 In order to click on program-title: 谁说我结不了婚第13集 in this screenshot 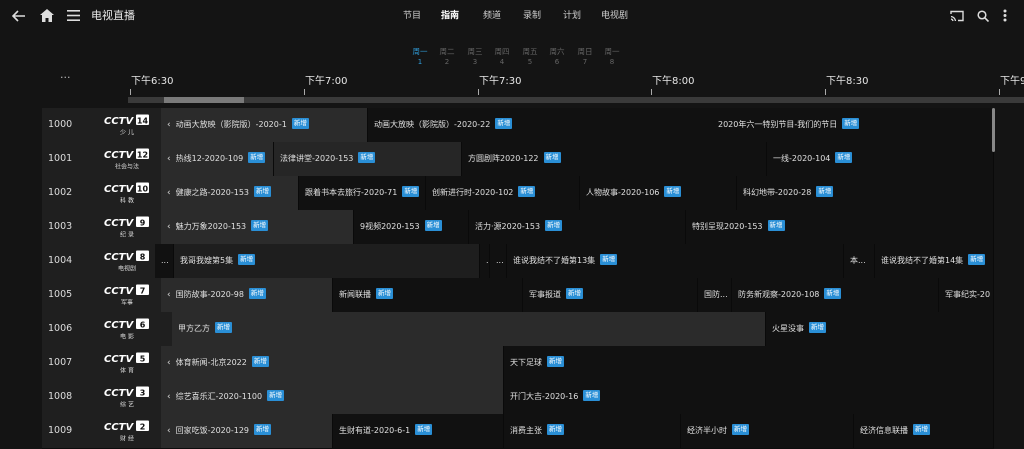, I will do `click(554, 260)`.